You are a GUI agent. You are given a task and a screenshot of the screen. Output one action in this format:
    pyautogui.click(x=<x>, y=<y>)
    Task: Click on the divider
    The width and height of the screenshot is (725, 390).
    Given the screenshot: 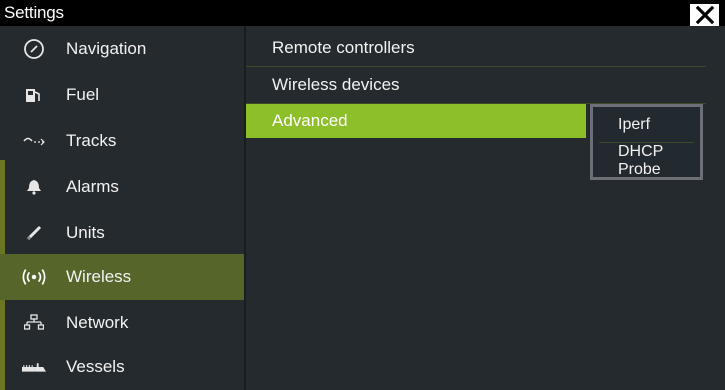 What is the action you would take?
    pyautogui.click(x=476, y=66)
    